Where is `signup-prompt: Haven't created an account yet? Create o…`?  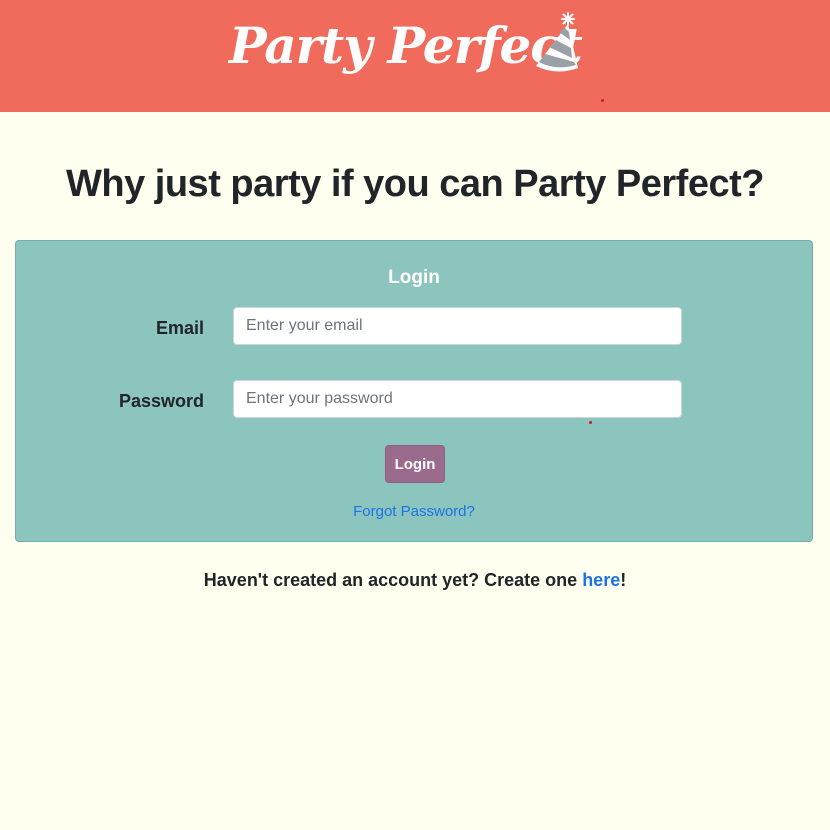 signup-prompt: Haven't created an account yet? Create o… is located at coordinates (415, 580).